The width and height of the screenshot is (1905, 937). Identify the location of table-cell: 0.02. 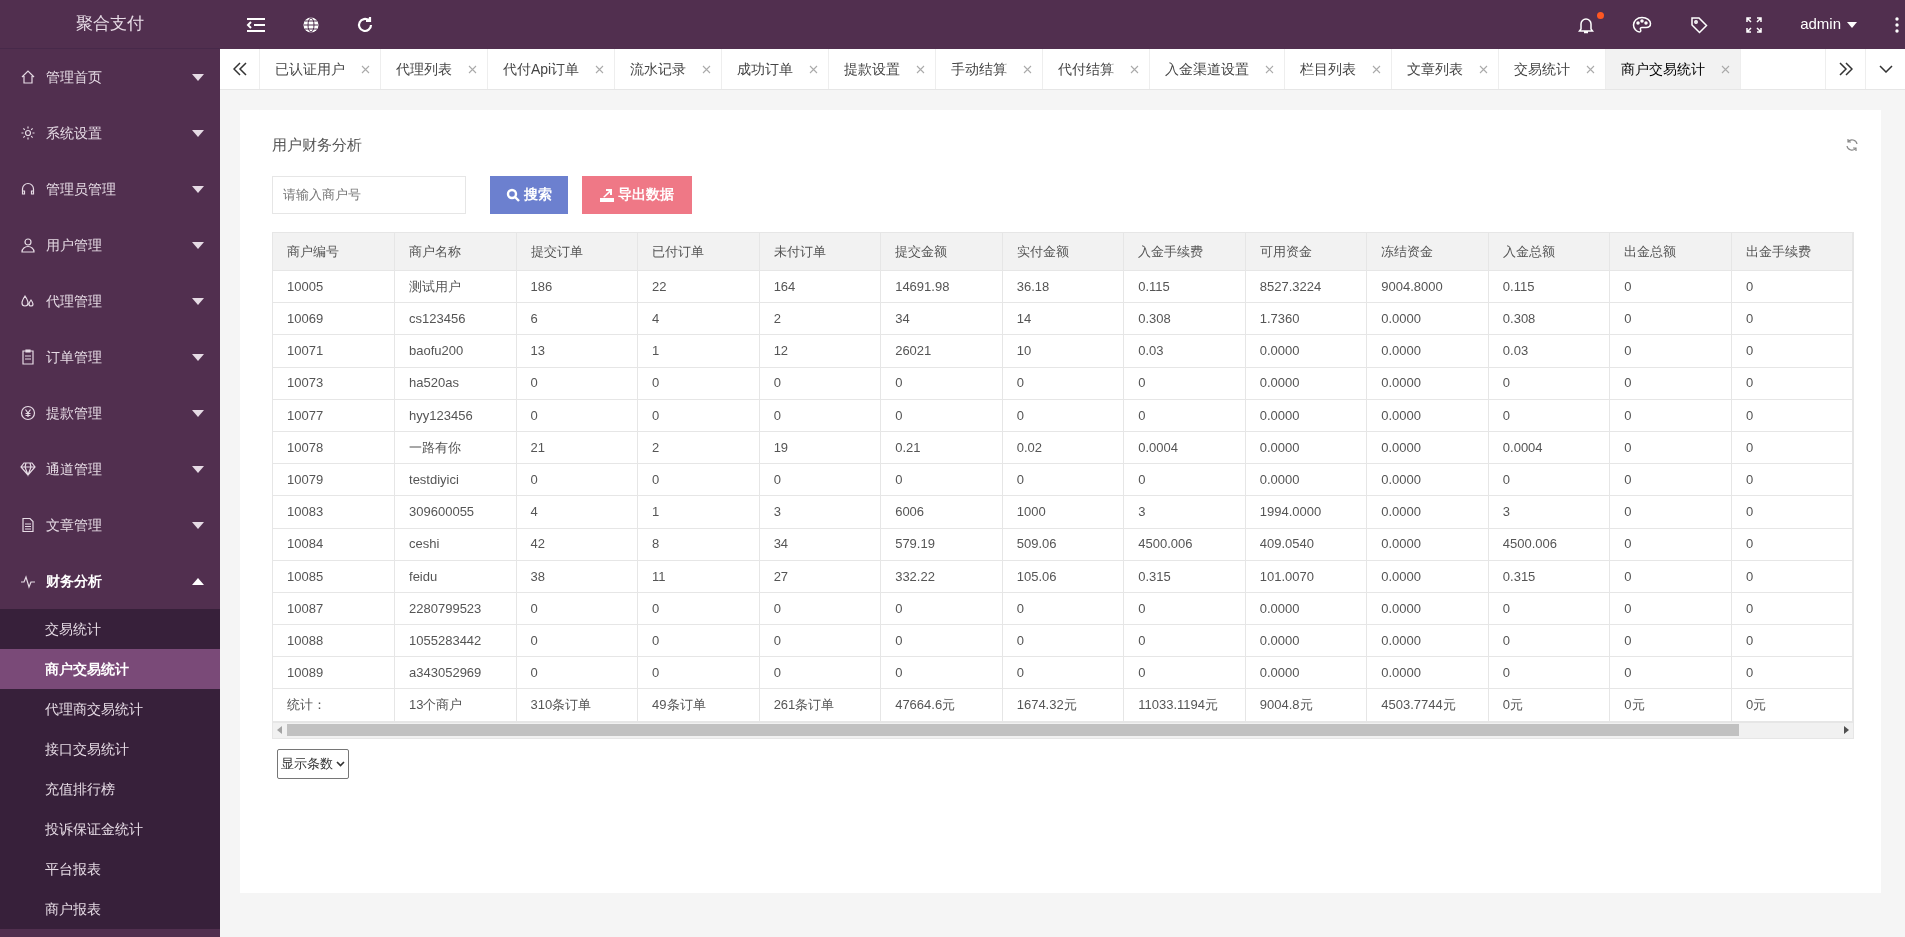
(1063, 447).